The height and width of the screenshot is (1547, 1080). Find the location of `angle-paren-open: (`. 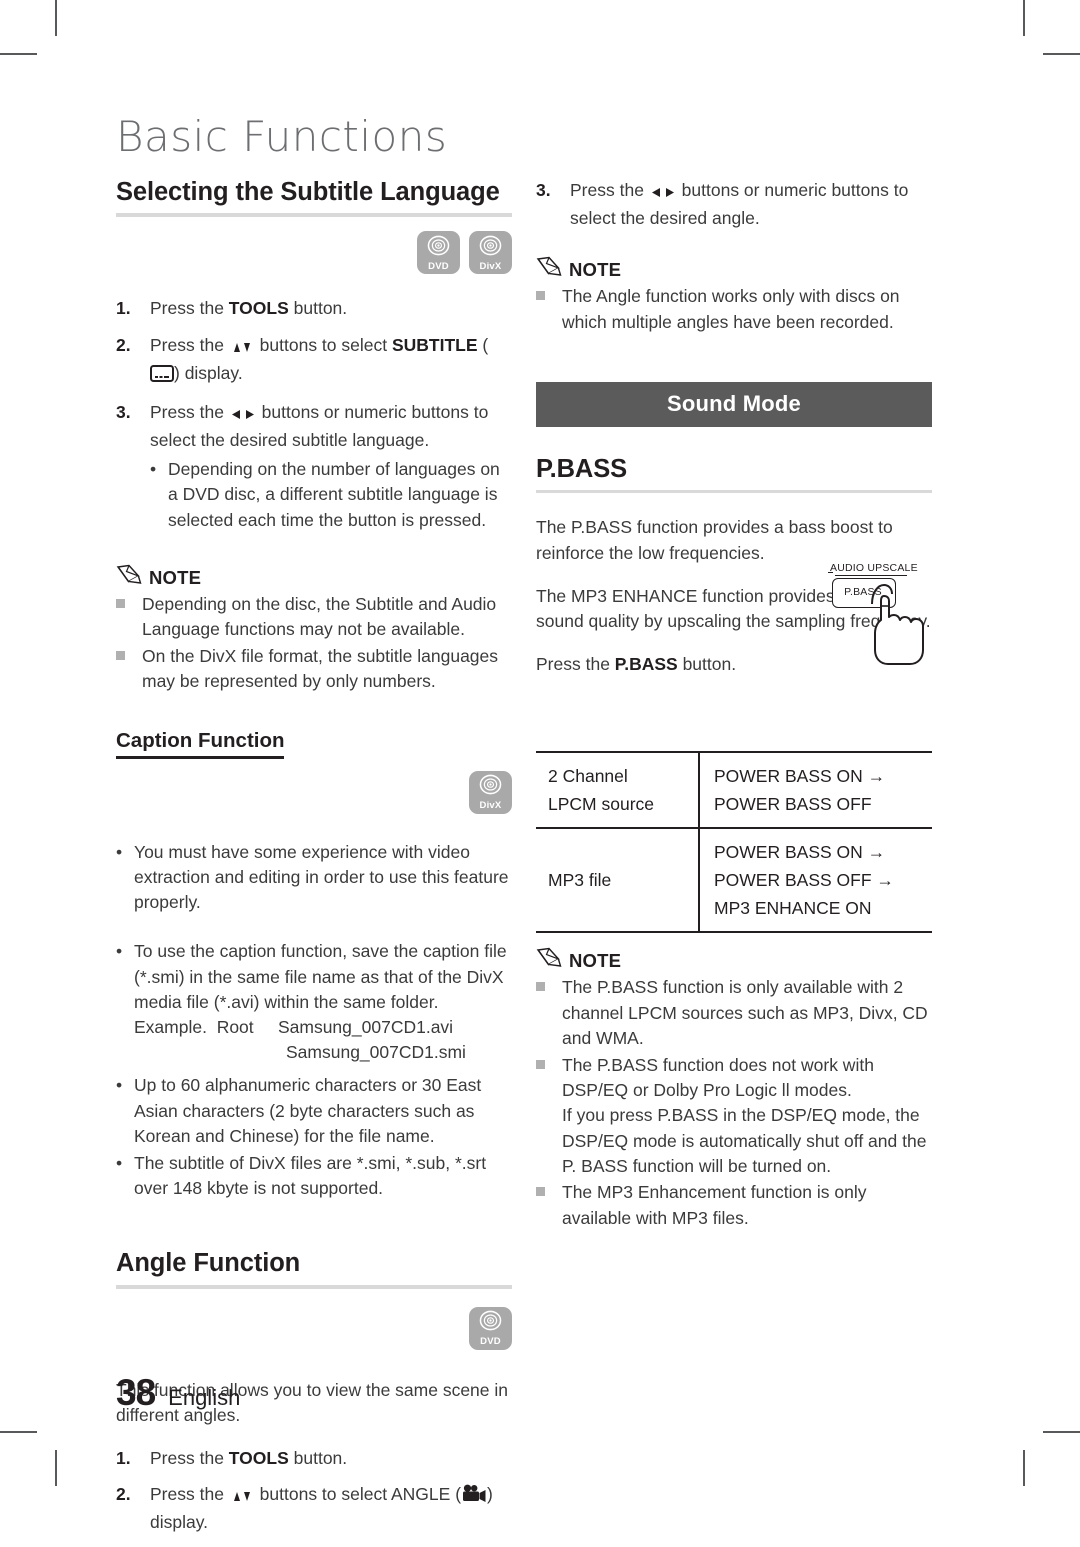

angle-paren-open: ( is located at coordinates (456, 1494).